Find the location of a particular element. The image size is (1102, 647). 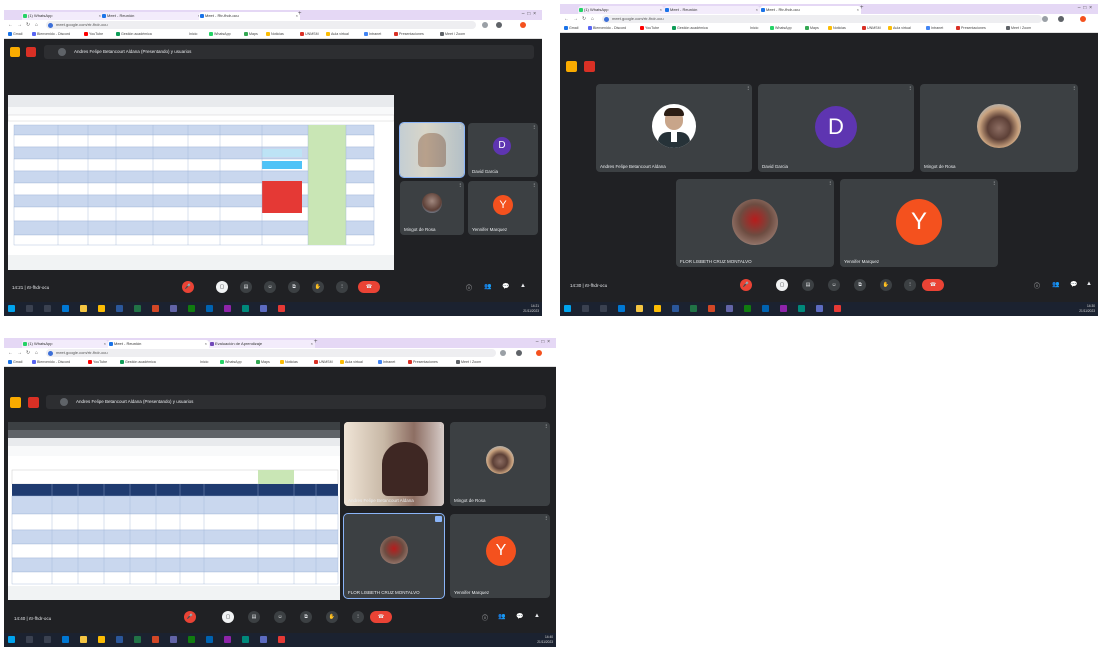

bookmark-item: Aula virtual is located at coordinates (351, 362).